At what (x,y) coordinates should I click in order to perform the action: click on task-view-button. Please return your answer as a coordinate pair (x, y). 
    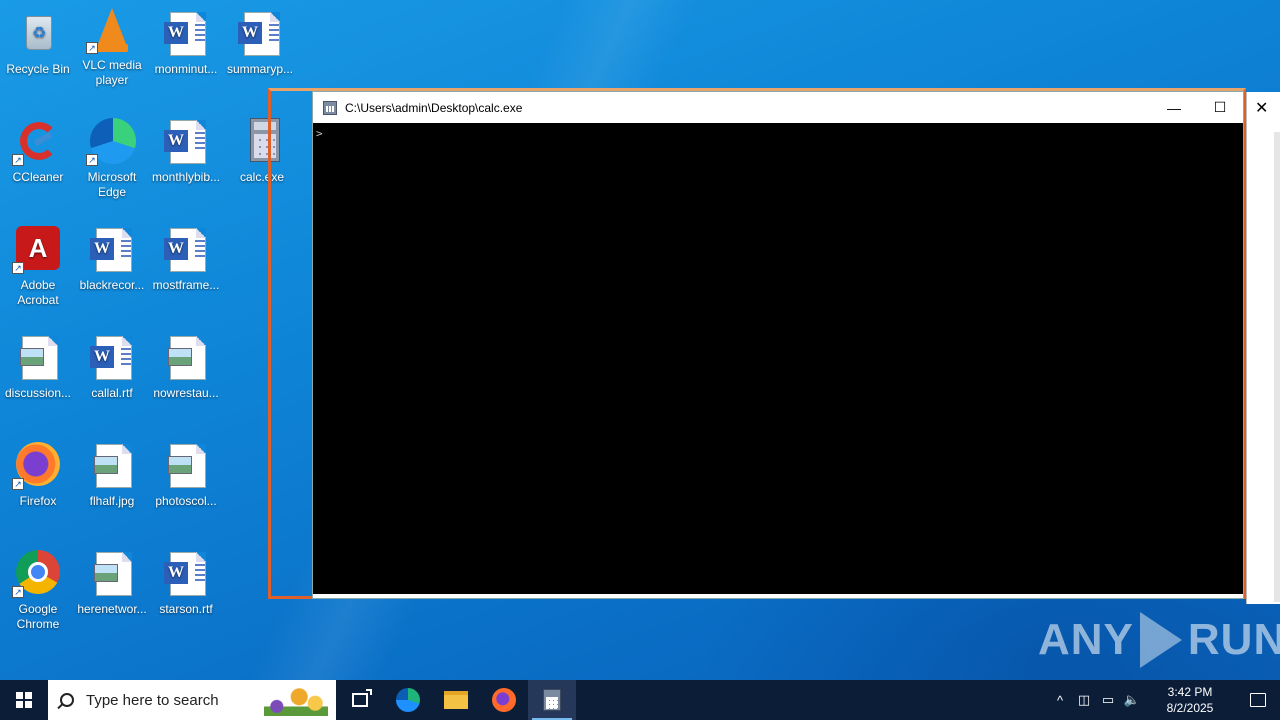
    Looking at the image, I should click on (360, 700).